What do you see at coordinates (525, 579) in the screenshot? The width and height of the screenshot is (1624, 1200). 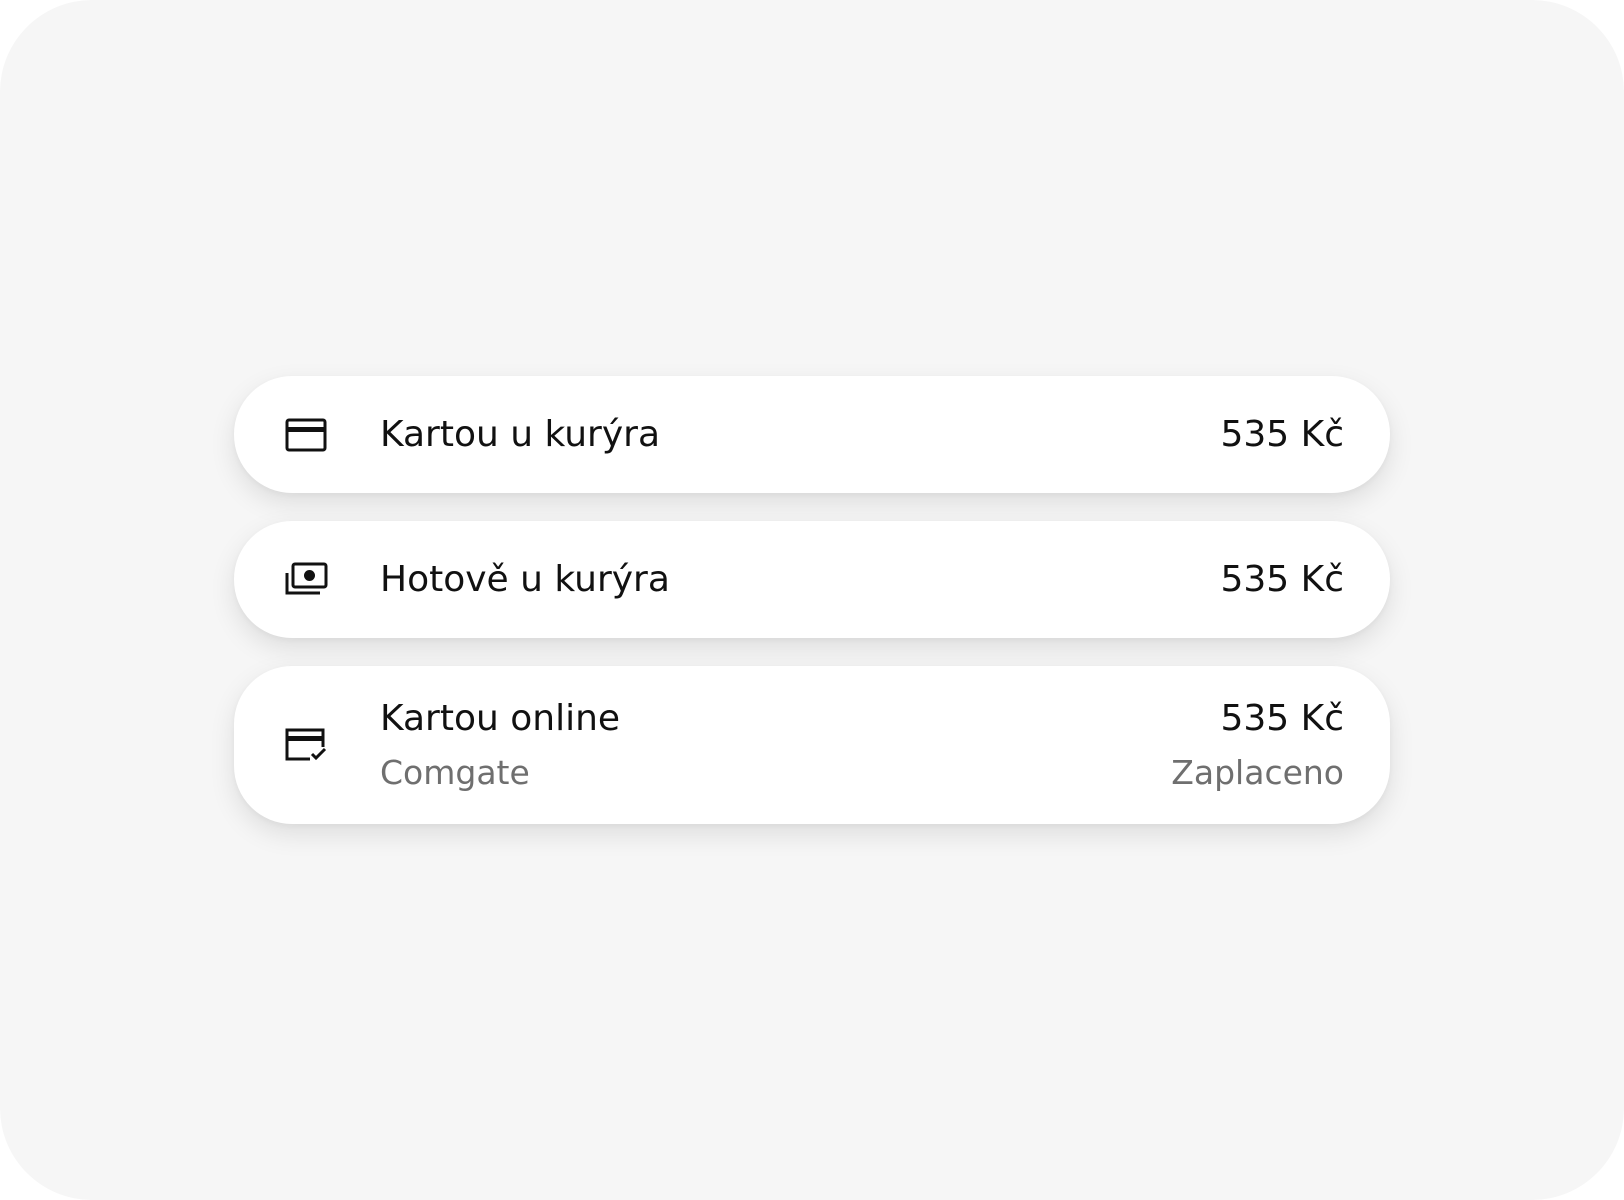 I see `payment-option-label: Hotově u kurýra` at bounding box center [525, 579].